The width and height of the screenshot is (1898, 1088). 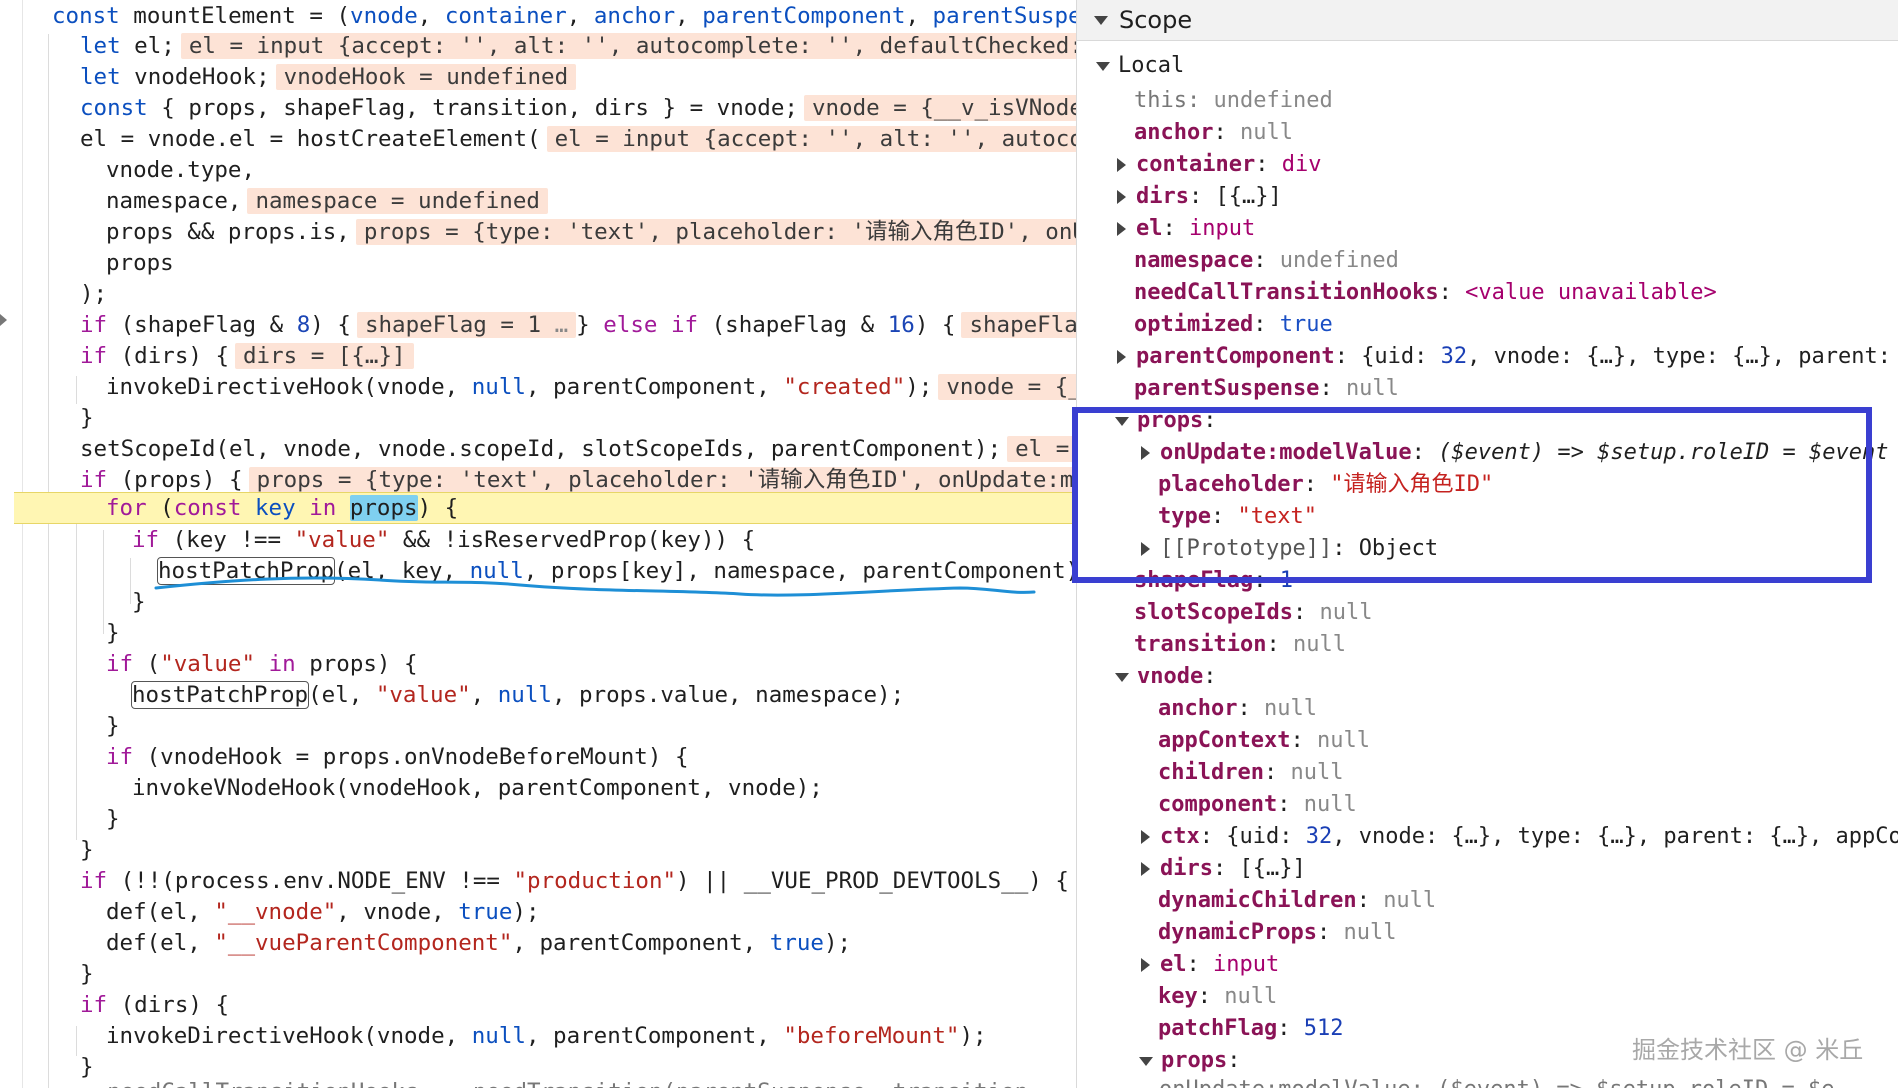 What do you see at coordinates (1748, 1050) in the screenshot?
I see `watermark: 掘金技术社区 @ 米丘` at bounding box center [1748, 1050].